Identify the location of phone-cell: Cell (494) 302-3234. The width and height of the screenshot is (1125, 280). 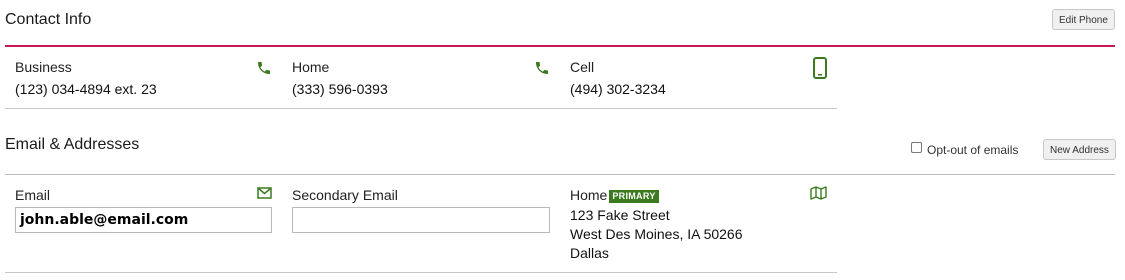
(618, 78).